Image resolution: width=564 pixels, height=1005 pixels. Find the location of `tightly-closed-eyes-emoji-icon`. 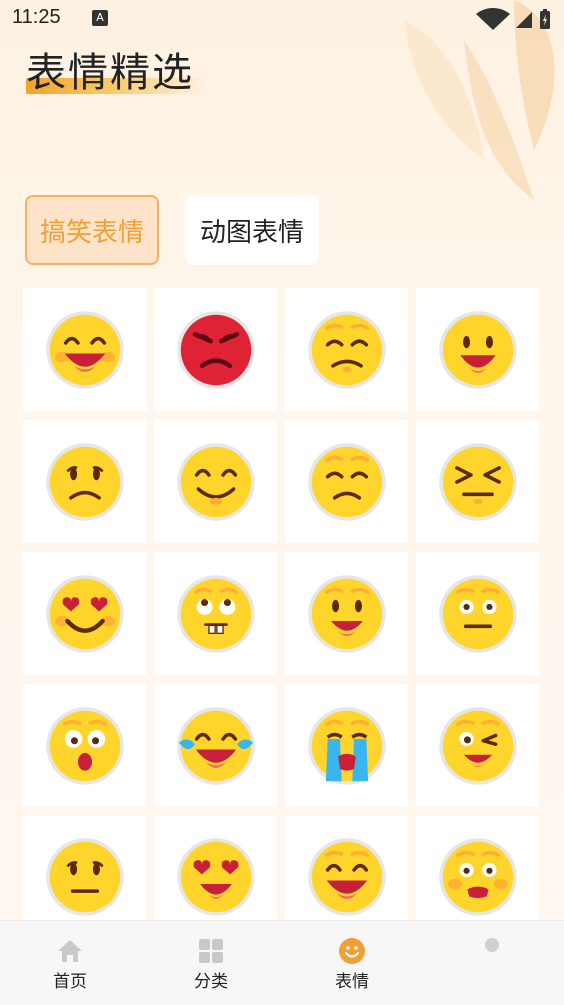

tightly-closed-eyes-emoji-icon is located at coordinates (478, 482).